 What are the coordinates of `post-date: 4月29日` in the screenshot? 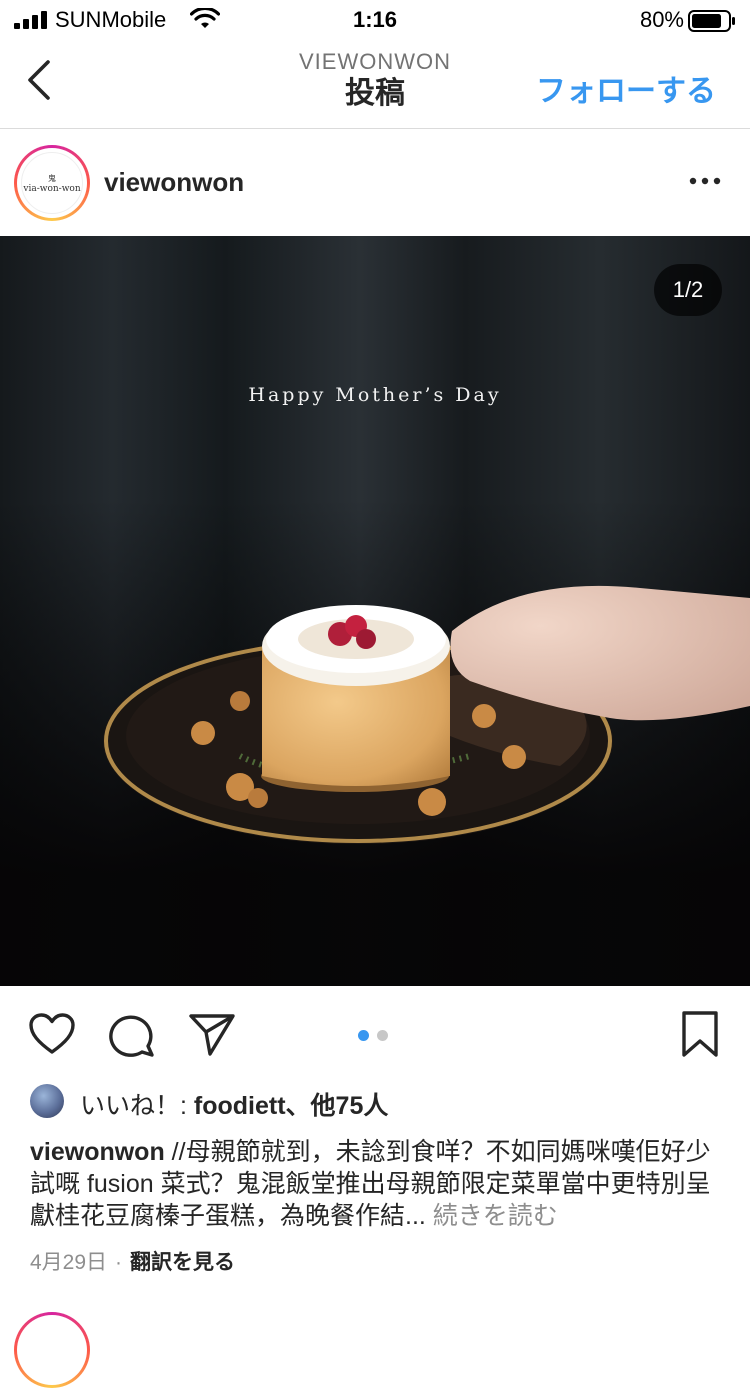 It's located at (69, 1262).